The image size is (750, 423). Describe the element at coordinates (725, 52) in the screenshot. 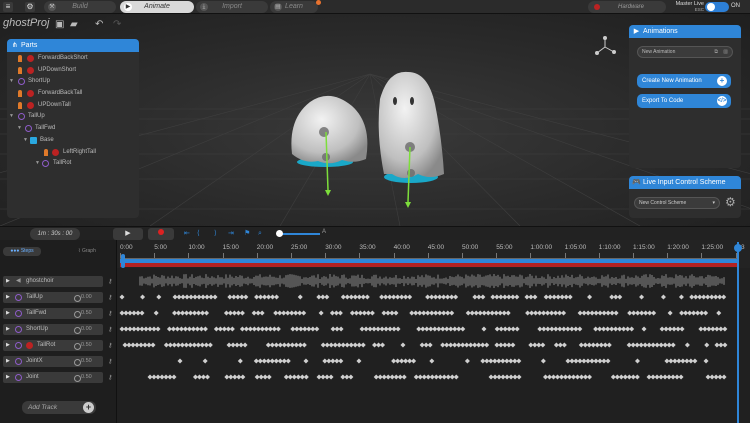

I see `delete-icon: ▥` at that location.